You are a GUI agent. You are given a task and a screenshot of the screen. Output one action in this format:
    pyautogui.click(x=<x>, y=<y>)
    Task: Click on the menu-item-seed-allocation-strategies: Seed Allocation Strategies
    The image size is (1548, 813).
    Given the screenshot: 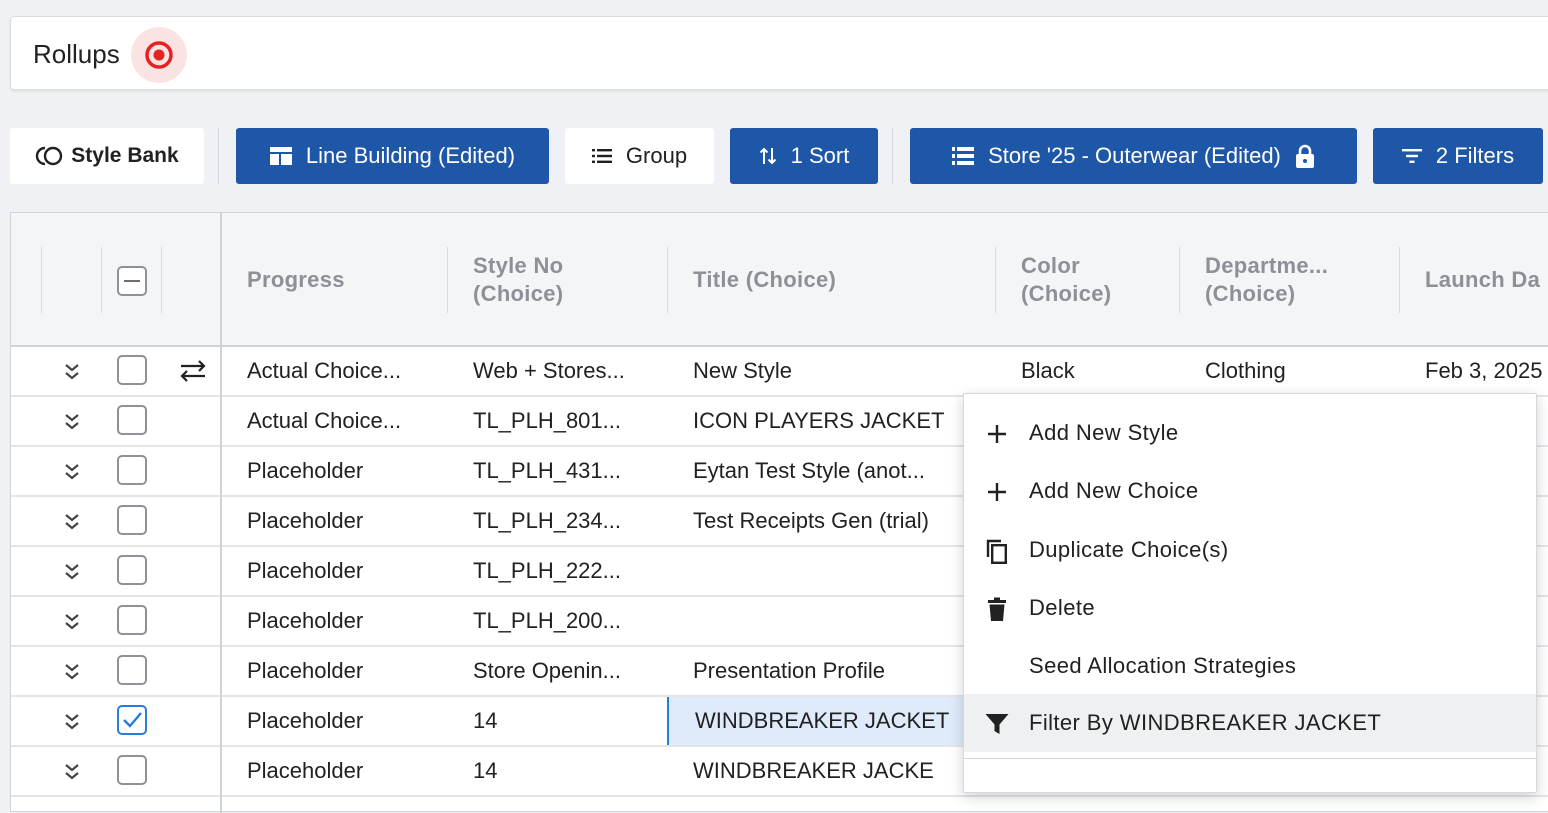 What is the action you would take?
    pyautogui.click(x=1250, y=666)
    